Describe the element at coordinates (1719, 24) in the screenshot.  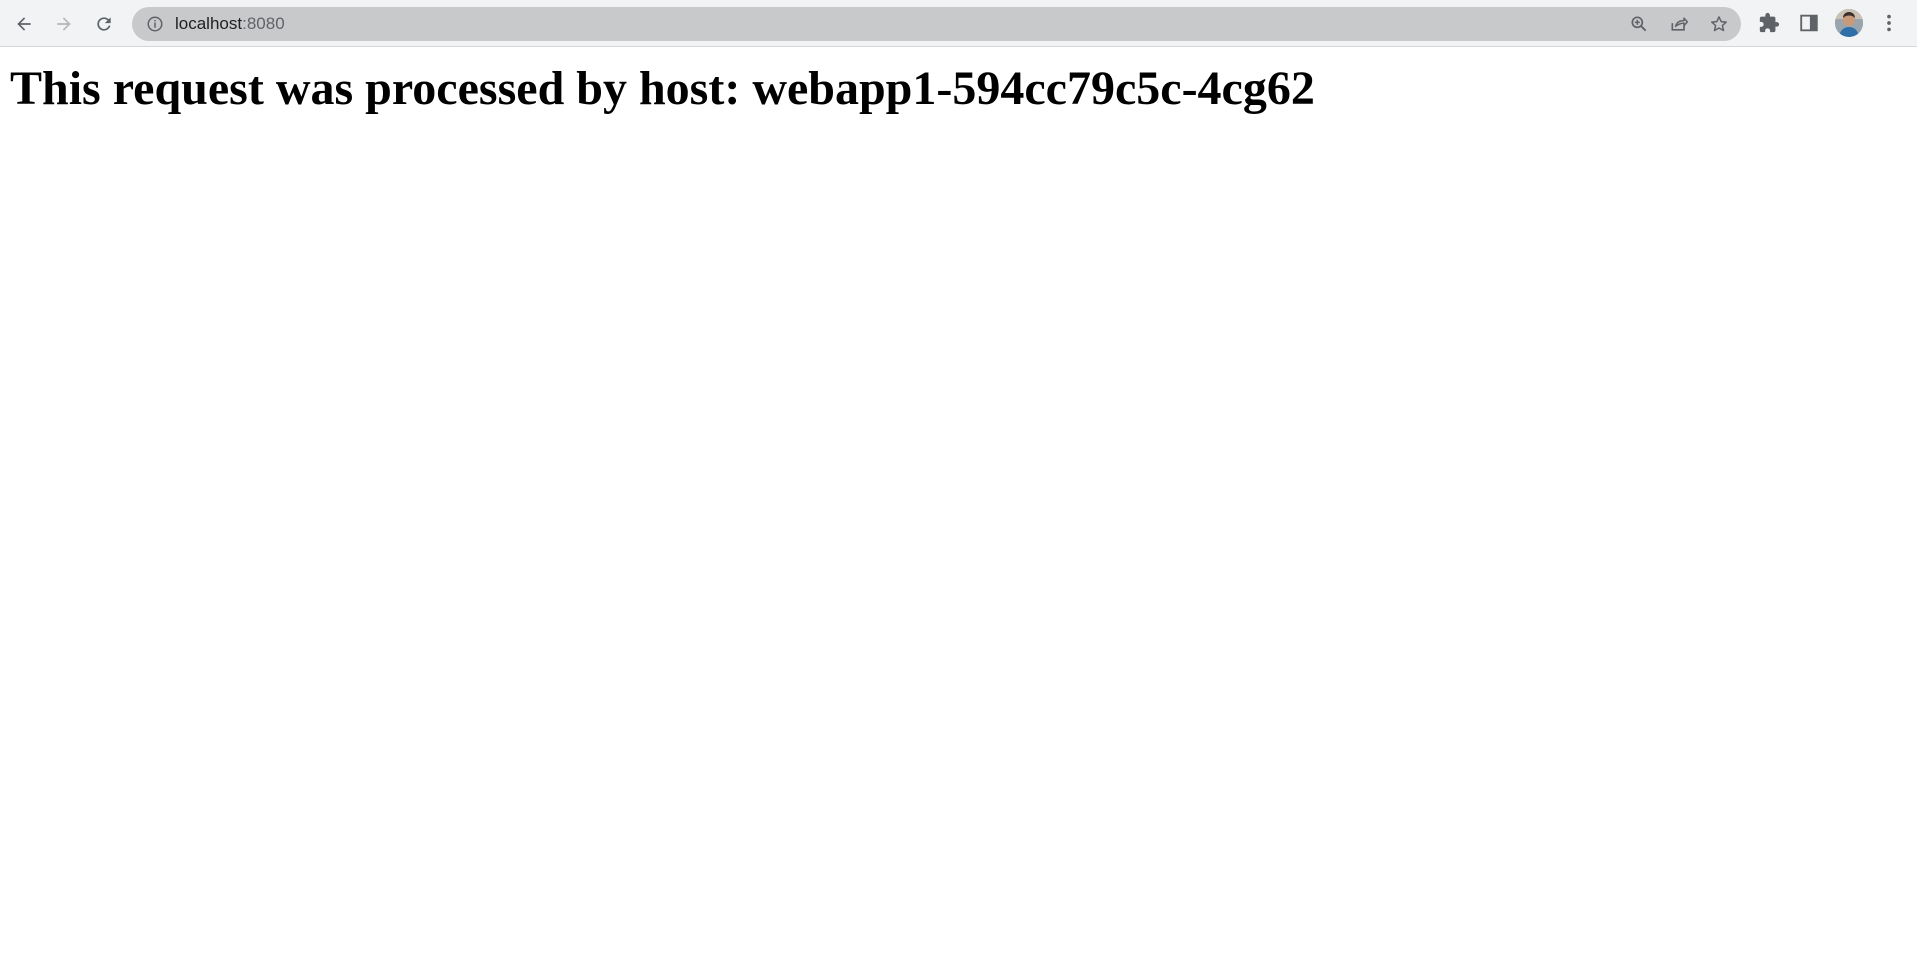
I see `star-icon` at that location.